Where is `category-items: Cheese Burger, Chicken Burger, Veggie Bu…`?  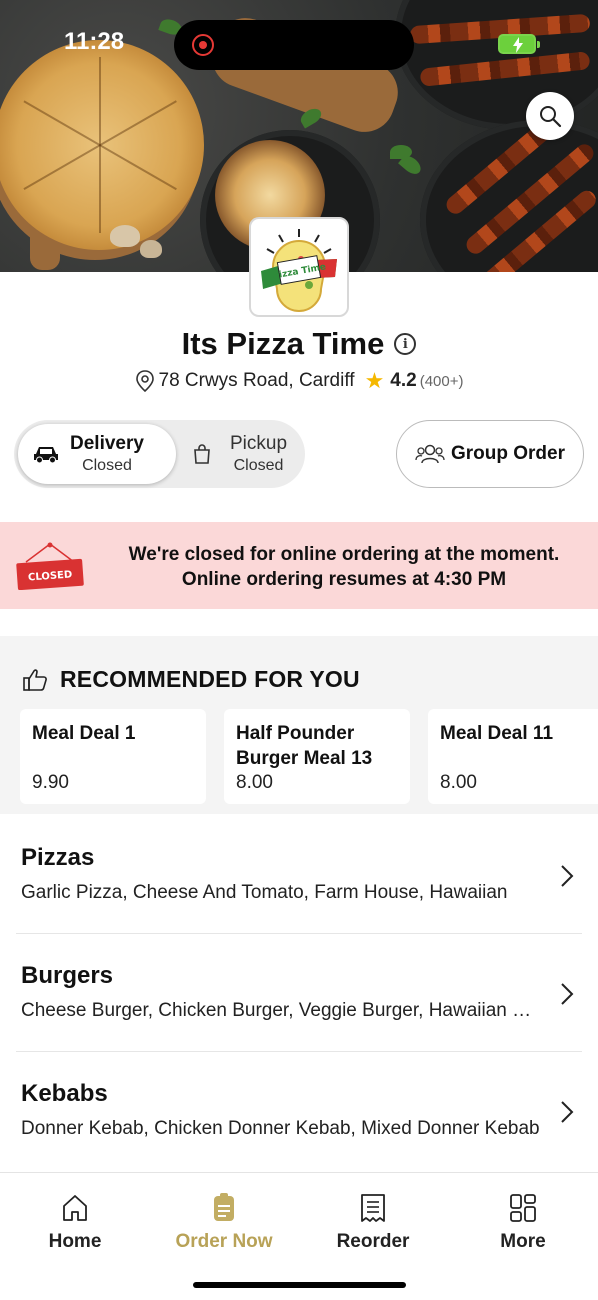
category-items: Cheese Burger, Chicken Burger, Veggie Bu… is located at coordinates (281, 1010).